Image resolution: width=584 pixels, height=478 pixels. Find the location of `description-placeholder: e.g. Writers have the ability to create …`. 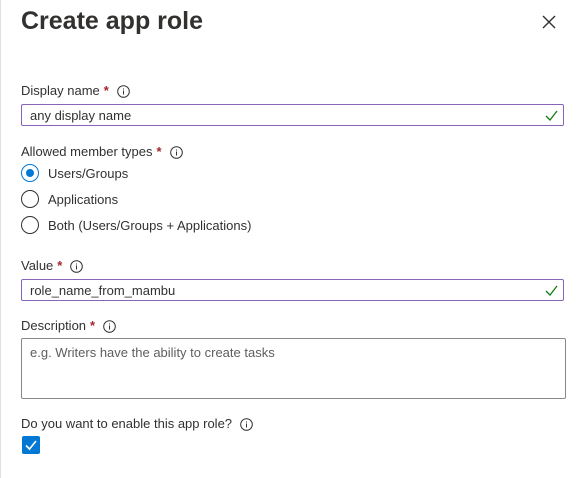

description-placeholder: e.g. Writers have the ability to create … is located at coordinates (152, 352).